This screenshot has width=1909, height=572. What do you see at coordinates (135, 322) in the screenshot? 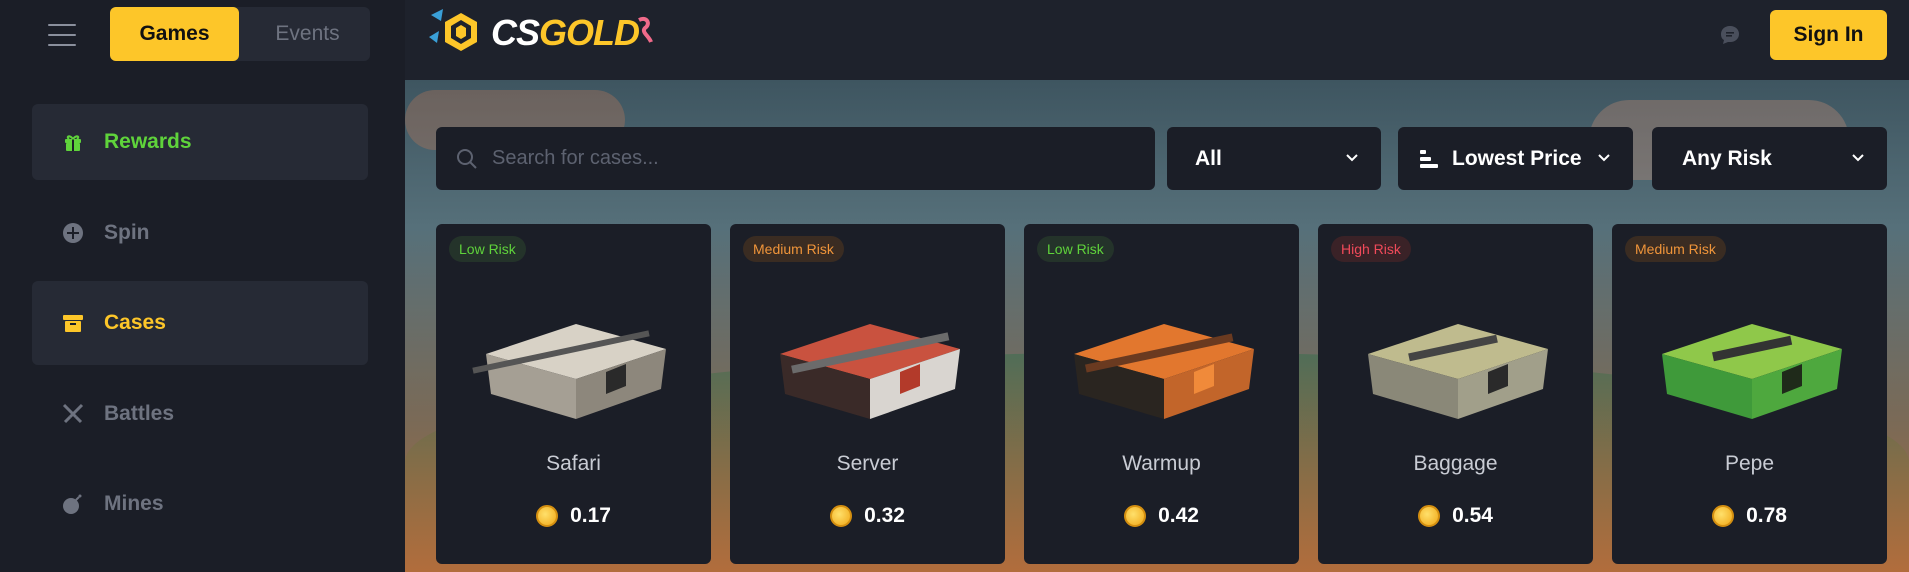
I see `sidebar-item-label: Cases` at bounding box center [135, 322].